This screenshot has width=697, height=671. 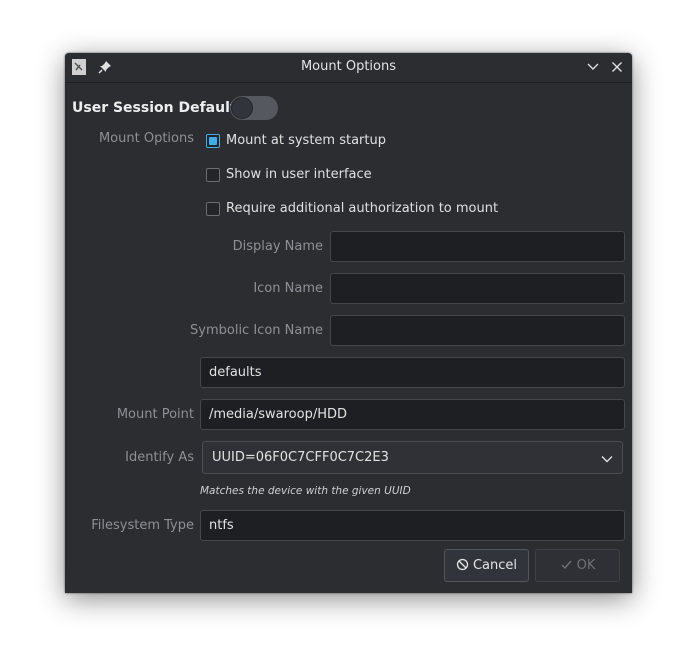 I want to click on close-icon, so click(x=617, y=67).